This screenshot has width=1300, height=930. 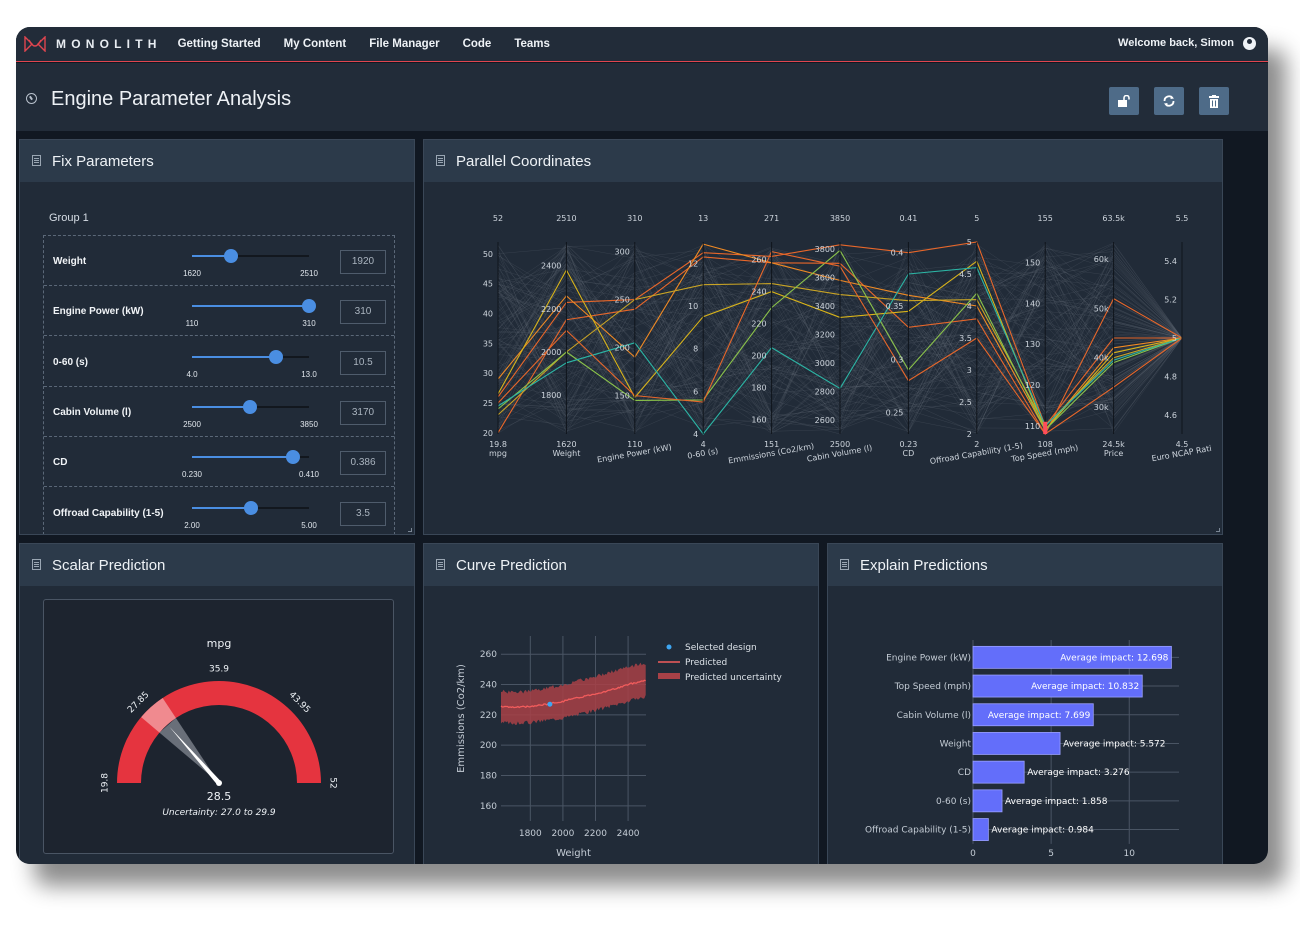 I want to click on axis-tick-label: 5.2, so click(x=1170, y=300).